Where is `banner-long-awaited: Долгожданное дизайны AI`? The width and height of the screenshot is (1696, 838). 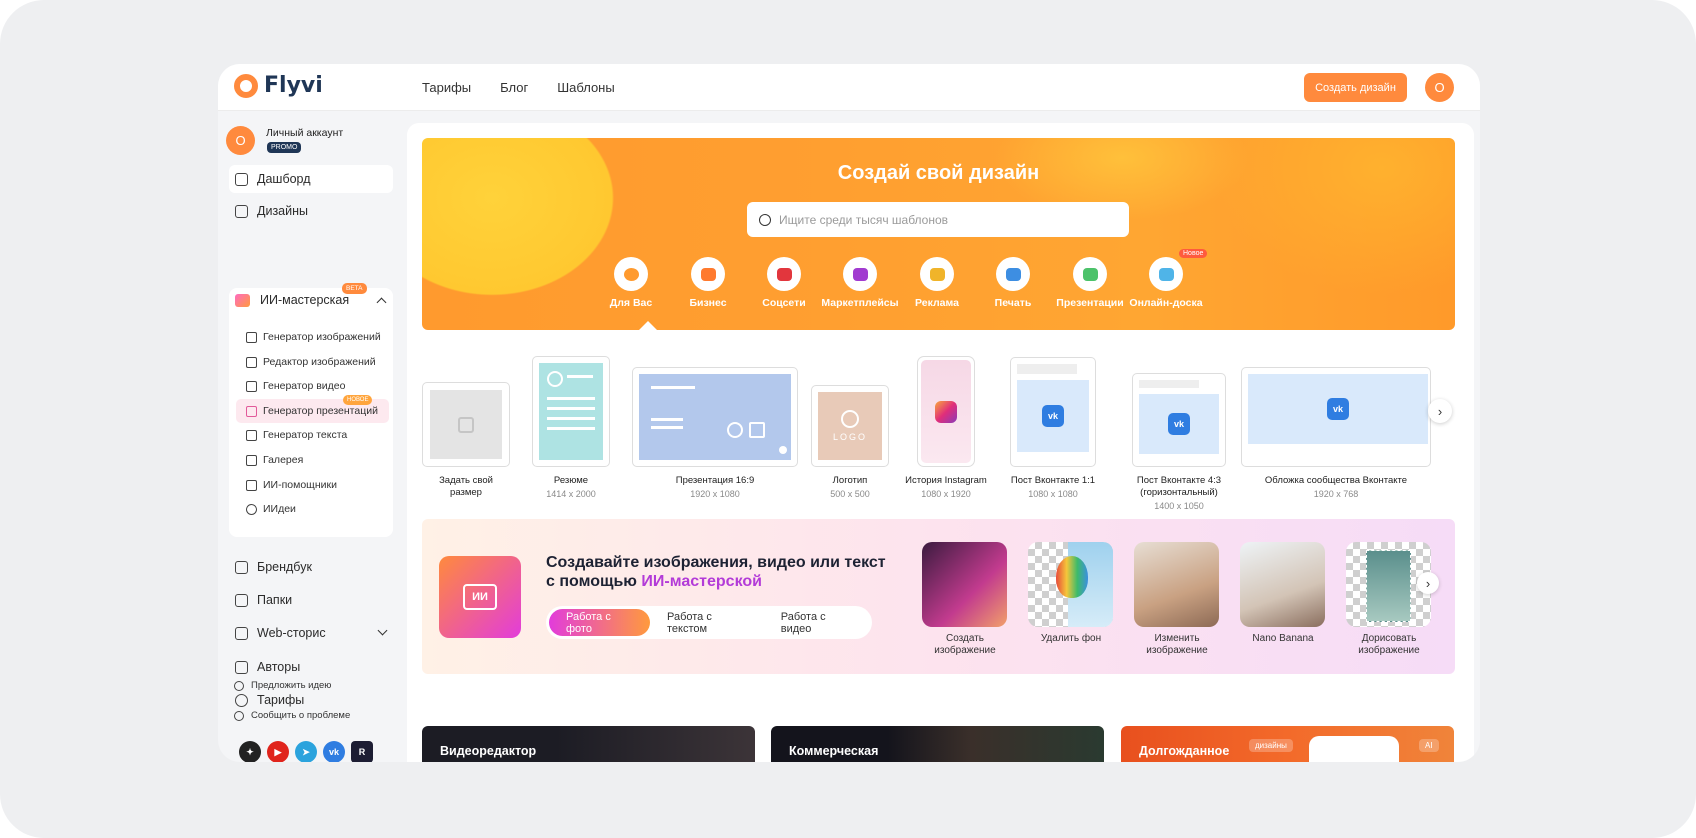 banner-long-awaited: Долгожданное дизайны AI is located at coordinates (1287, 744).